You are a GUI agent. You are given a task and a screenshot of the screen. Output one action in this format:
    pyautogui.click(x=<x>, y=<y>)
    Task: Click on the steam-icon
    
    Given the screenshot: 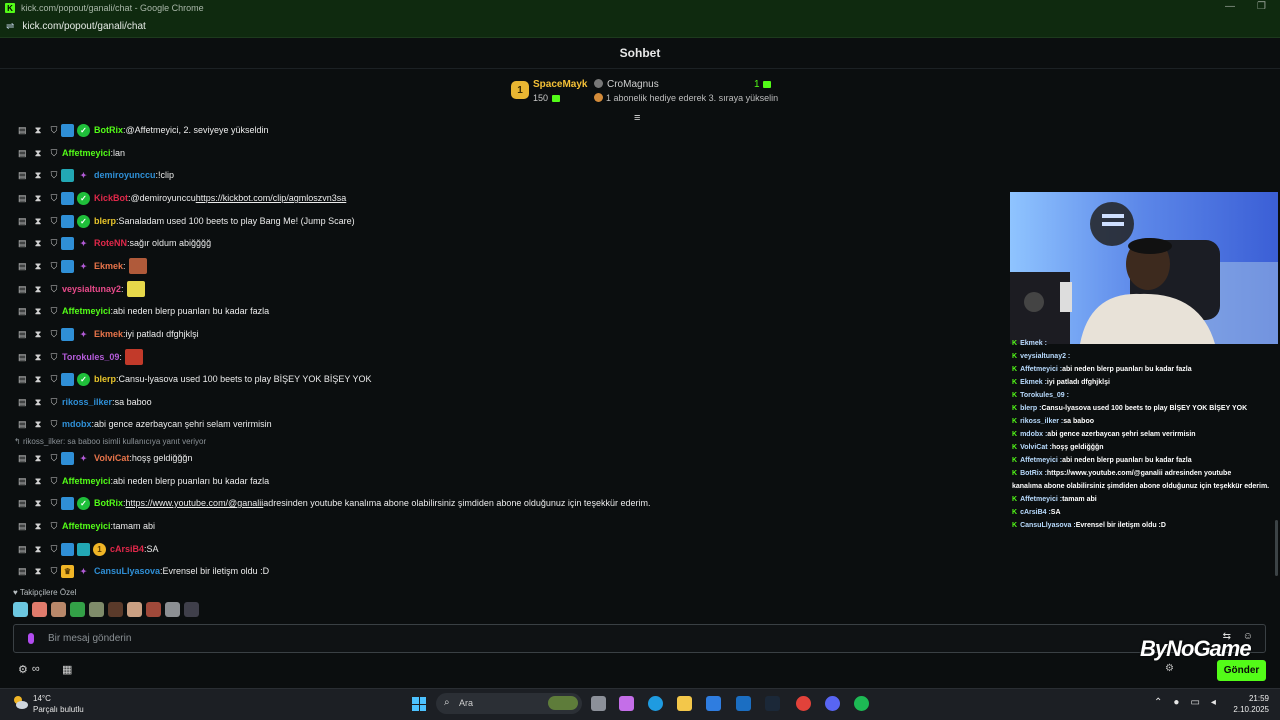 What is the action you would take?
    pyautogui.click(x=772, y=703)
    